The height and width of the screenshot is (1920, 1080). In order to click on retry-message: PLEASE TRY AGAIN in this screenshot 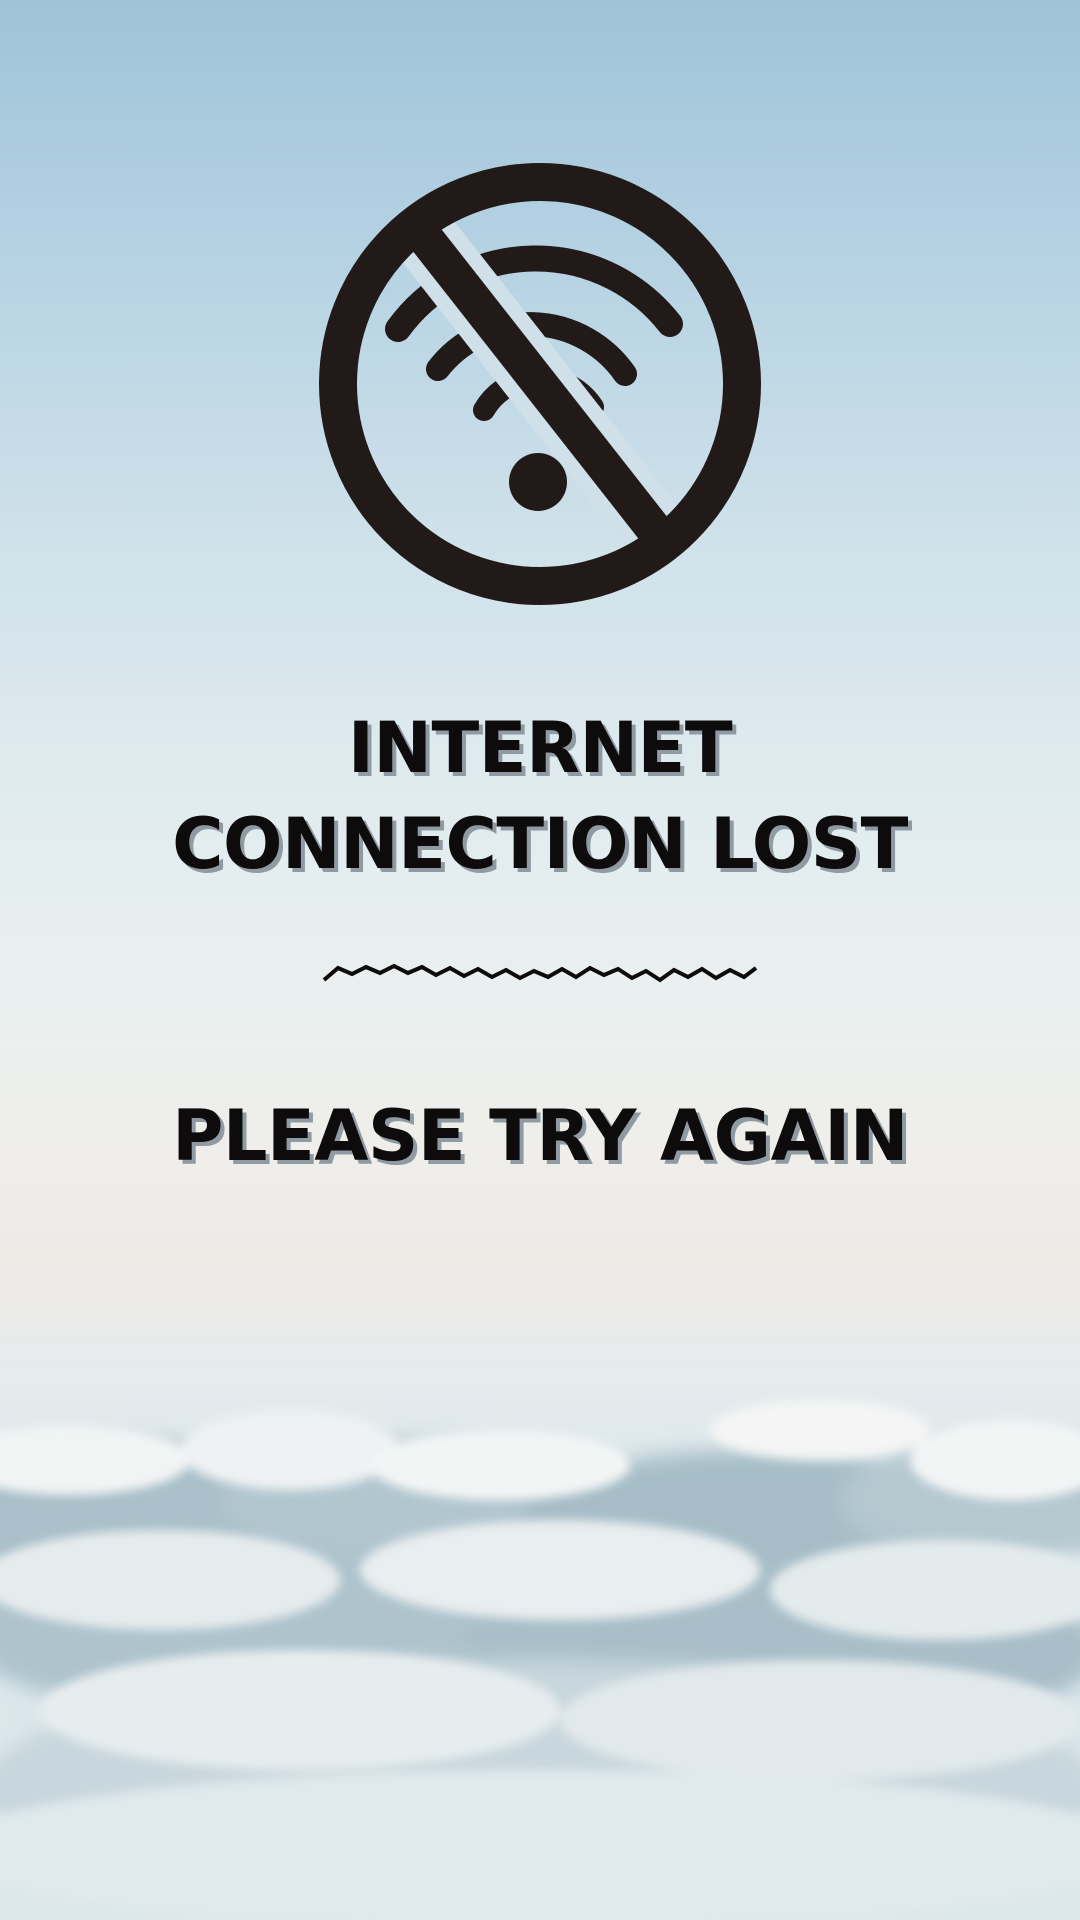, I will do `click(540, 1136)`.